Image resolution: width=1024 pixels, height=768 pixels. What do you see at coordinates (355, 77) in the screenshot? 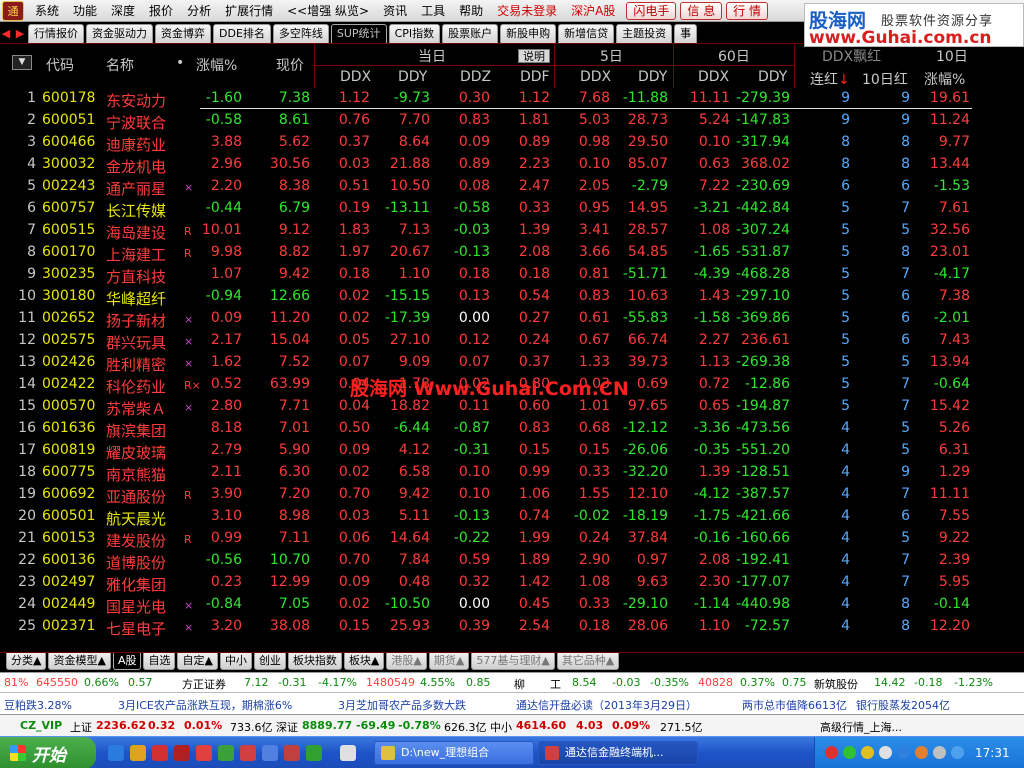
I see `col-ddx: DDX` at bounding box center [355, 77].